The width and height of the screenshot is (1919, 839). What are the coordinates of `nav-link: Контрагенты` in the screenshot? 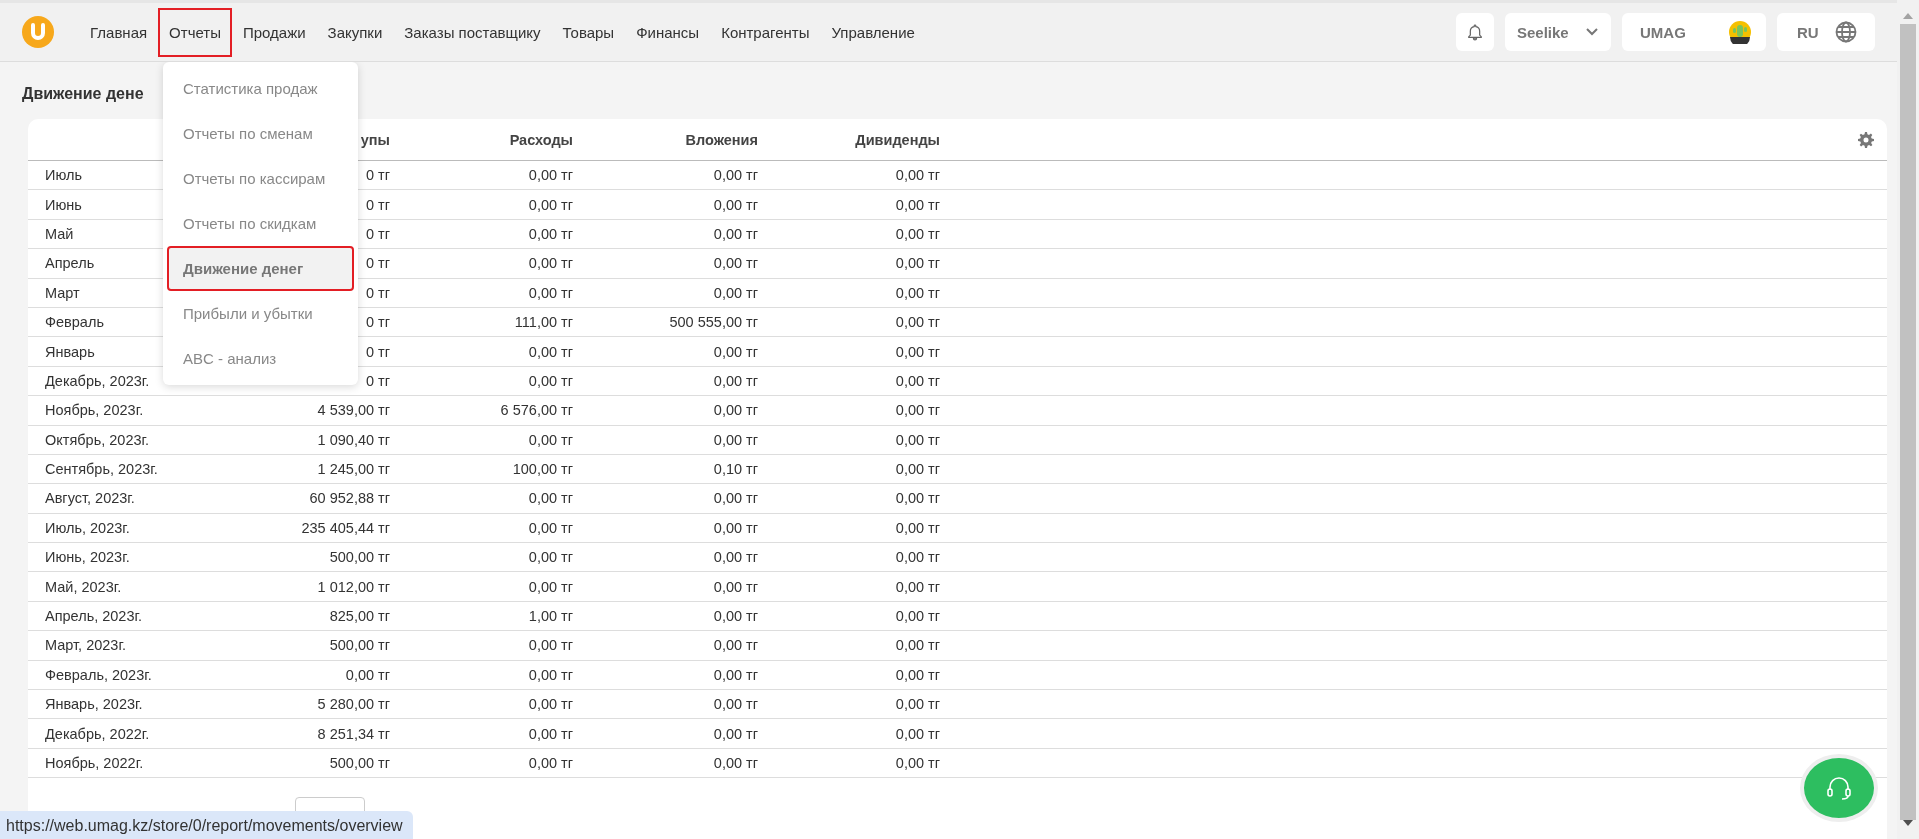 It's located at (765, 32).